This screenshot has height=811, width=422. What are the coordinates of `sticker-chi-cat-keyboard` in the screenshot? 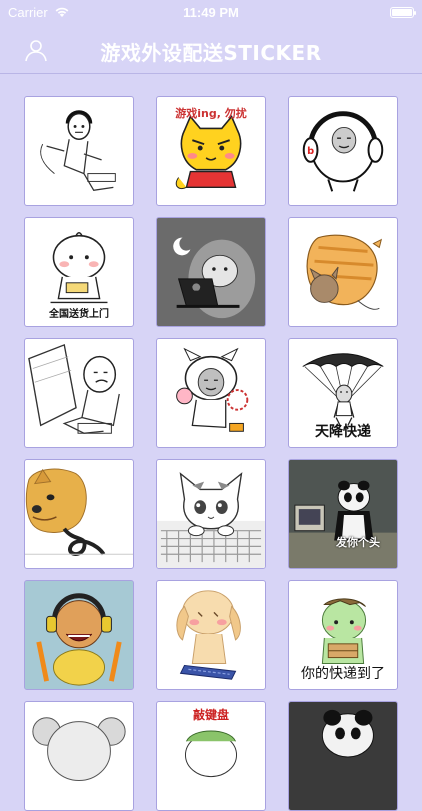 It's located at (211, 514).